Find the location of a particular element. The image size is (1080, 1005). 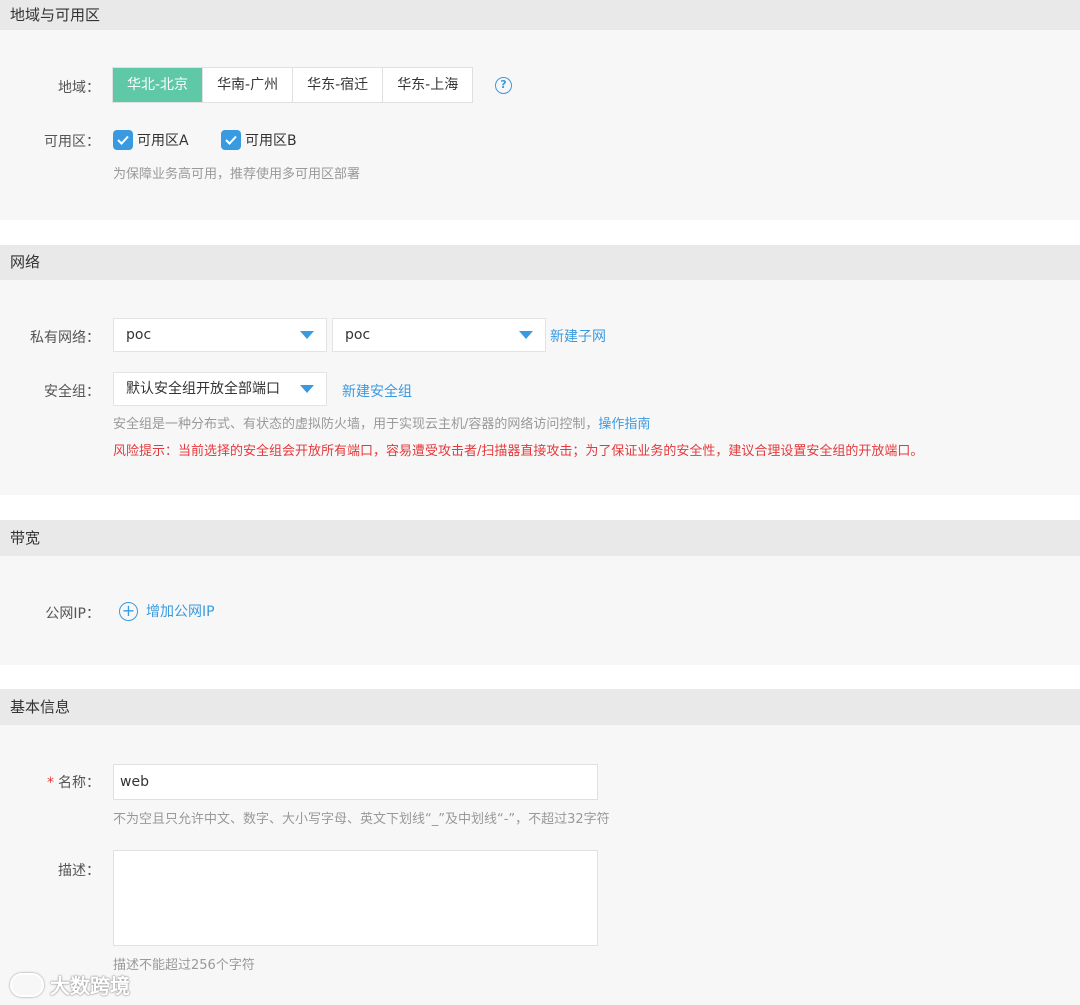

help-icon: ? is located at coordinates (503, 85).